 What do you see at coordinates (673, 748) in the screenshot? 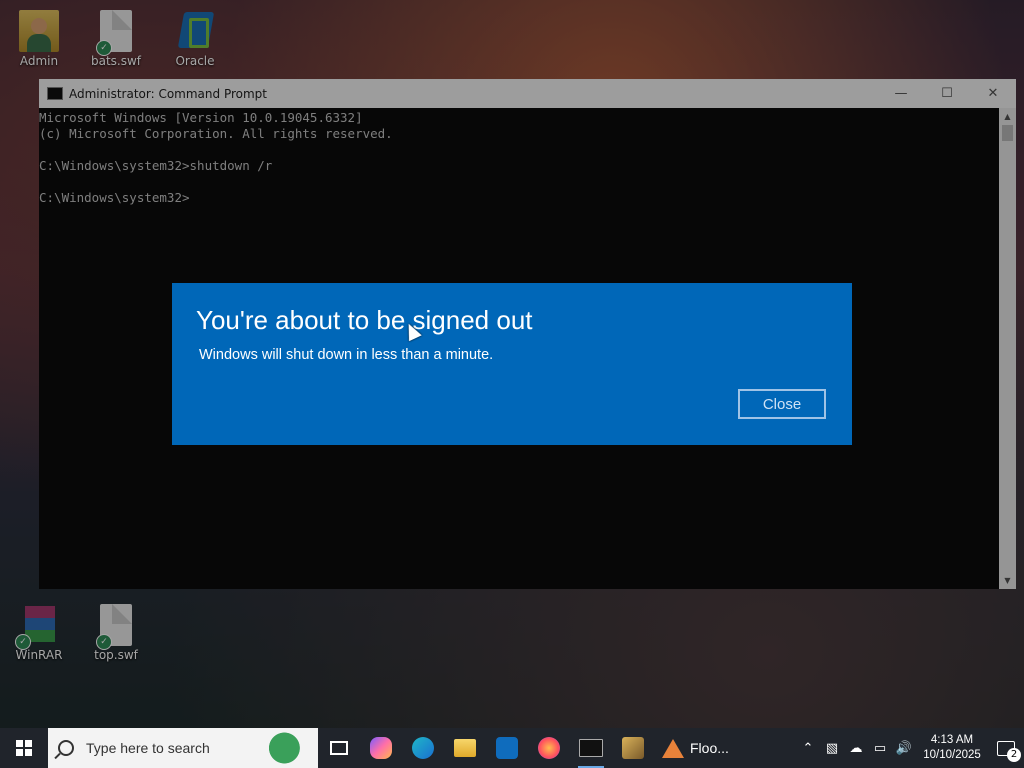
I see `warning-triangle-icon` at bounding box center [673, 748].